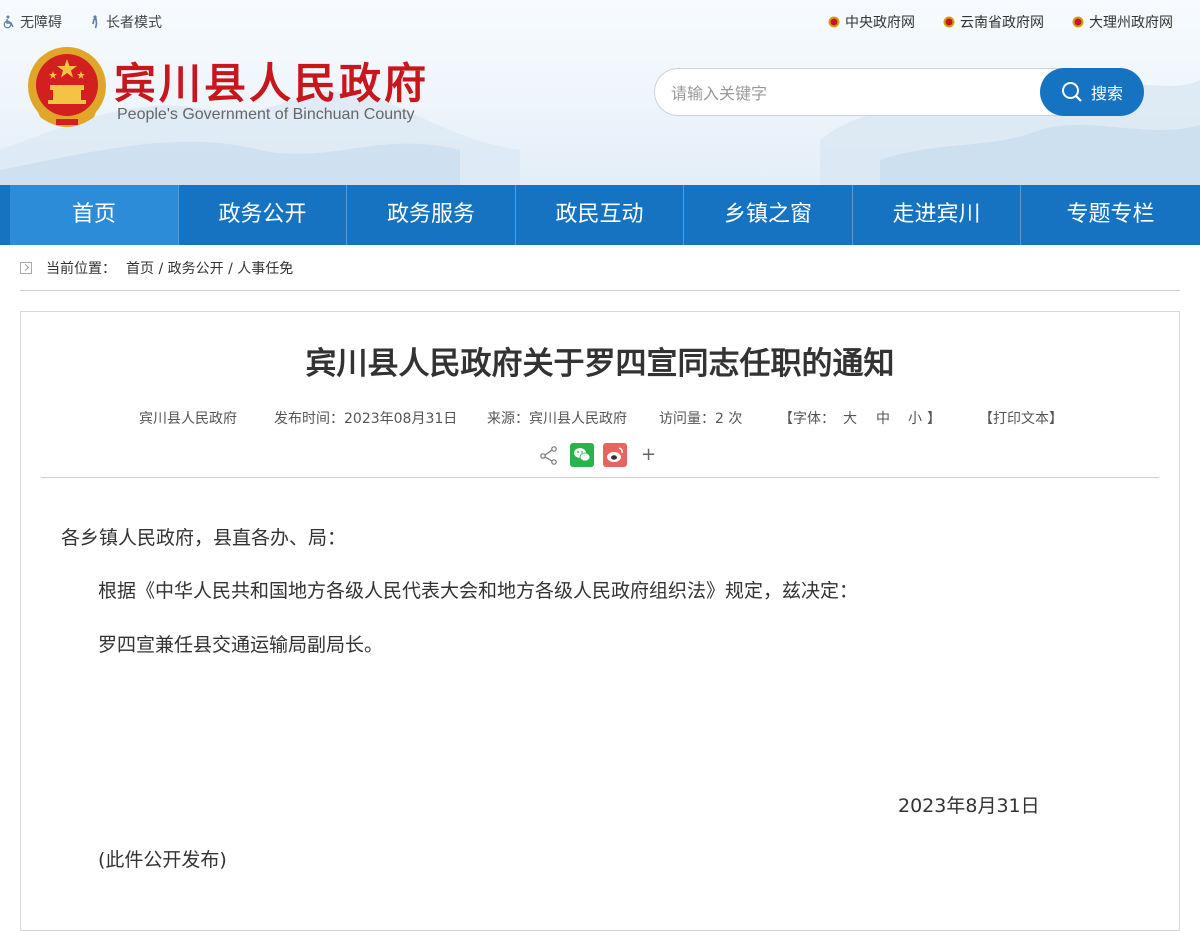 The image size is (1200, 931). What do you see at coordinates (67, 88) in the screenshot?
I see `national-emblem-logo` at bounding box center [67, 88].